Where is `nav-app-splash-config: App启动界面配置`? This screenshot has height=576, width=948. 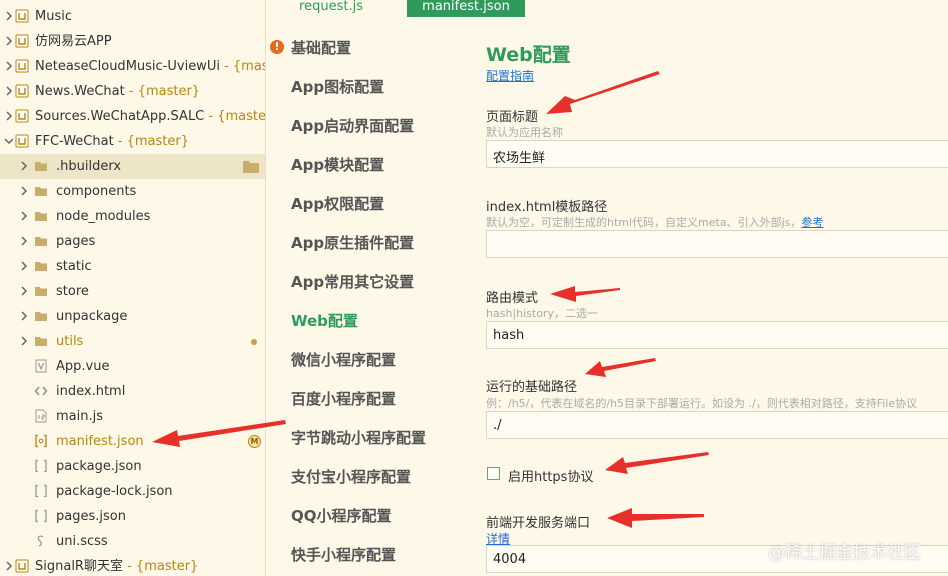
nav-app-splash-config: App启动界面配置 is located at coordinates (352, 126).